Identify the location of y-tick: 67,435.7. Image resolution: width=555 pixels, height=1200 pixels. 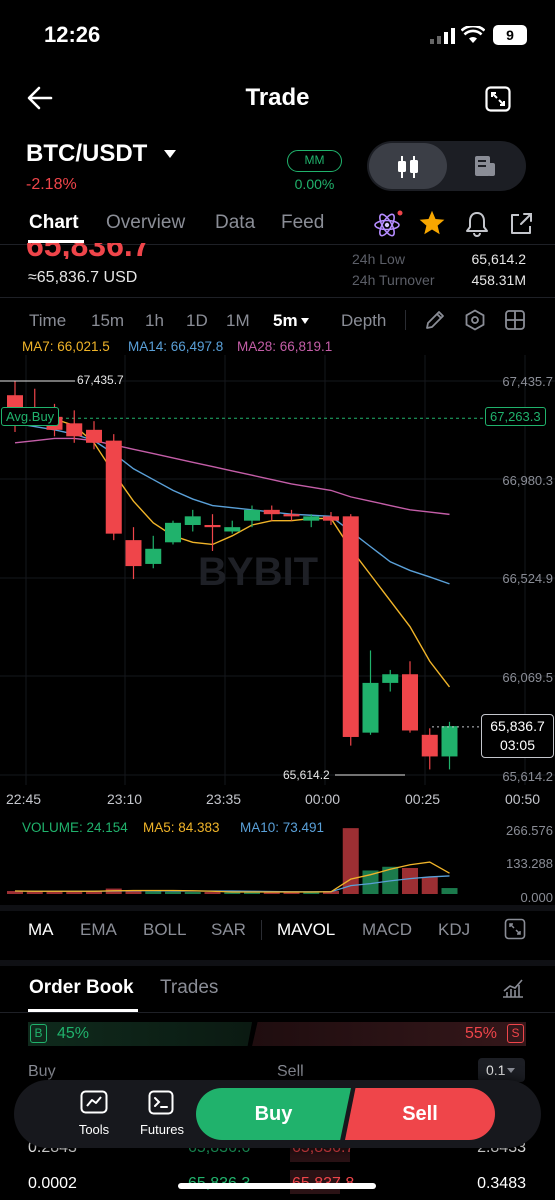
(527, 381).